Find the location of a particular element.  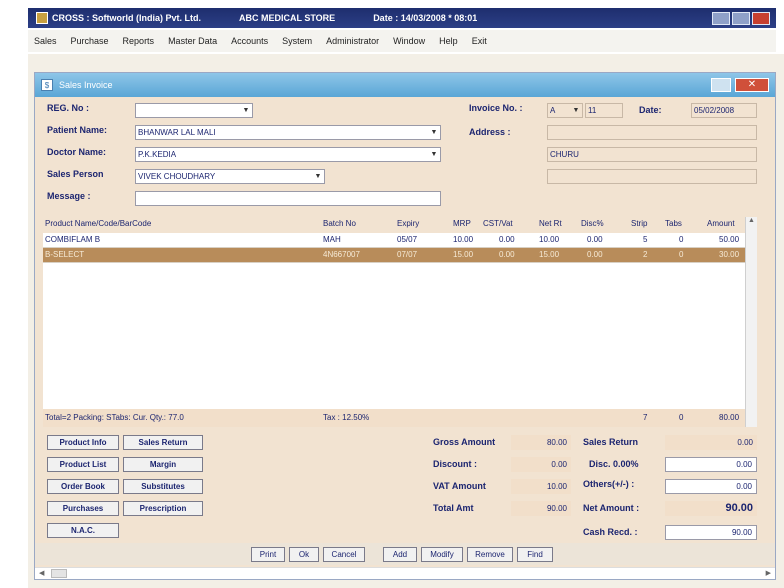

cancel-button: Cancel is located at coordinates (344, 554).